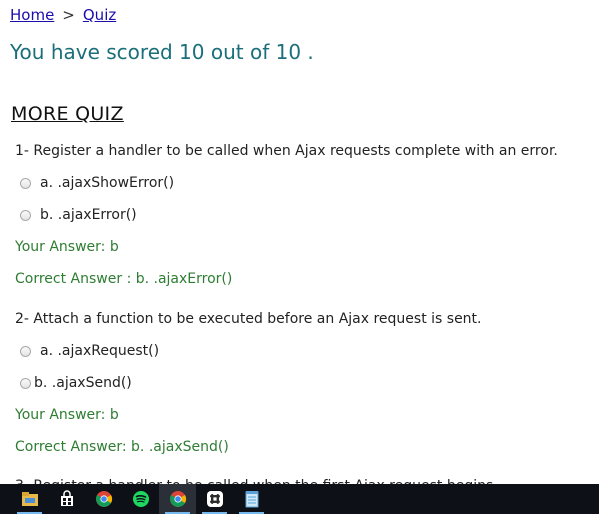  Describe the element at coordinates (299, 499) in the screenshot. I see `taskbar` at that location.